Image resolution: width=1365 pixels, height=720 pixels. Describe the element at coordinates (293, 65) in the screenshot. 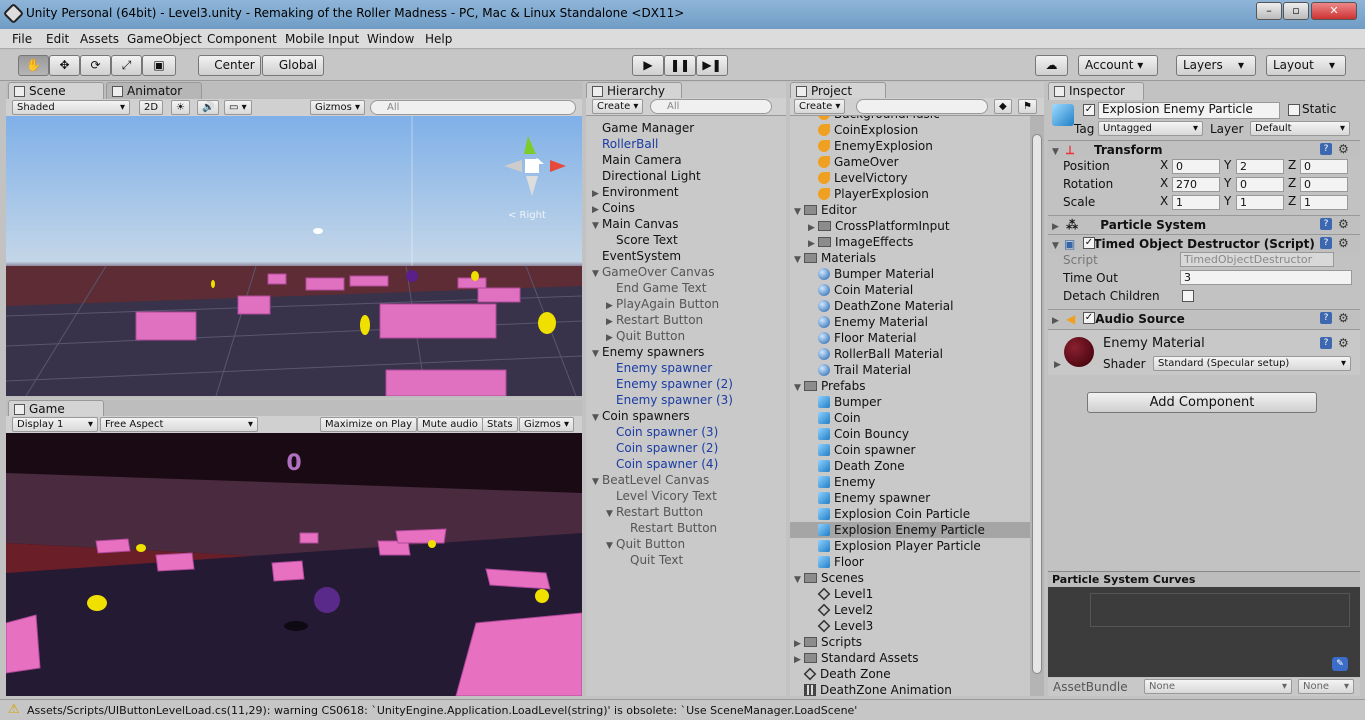

I see `pivot-global-toggle: Global` at that location.